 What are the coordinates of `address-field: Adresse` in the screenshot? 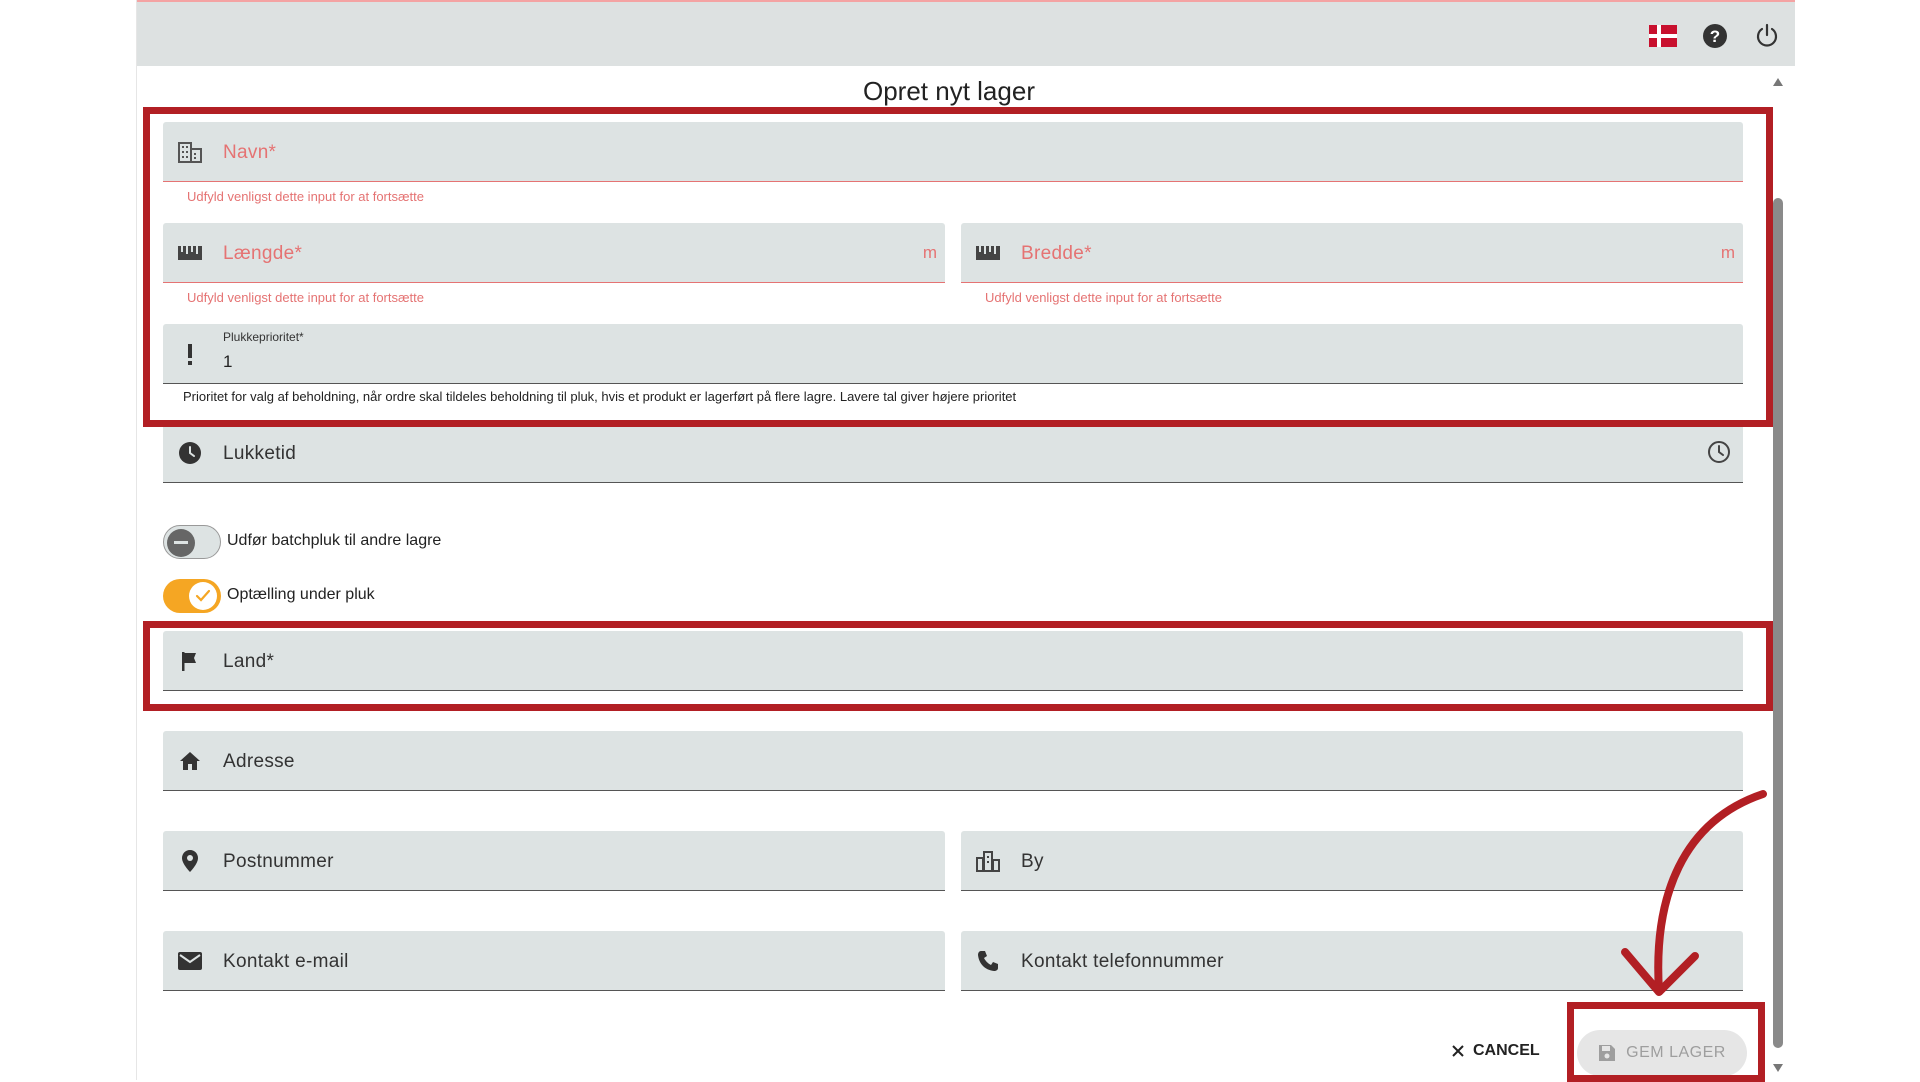 It's located at (953, 761).